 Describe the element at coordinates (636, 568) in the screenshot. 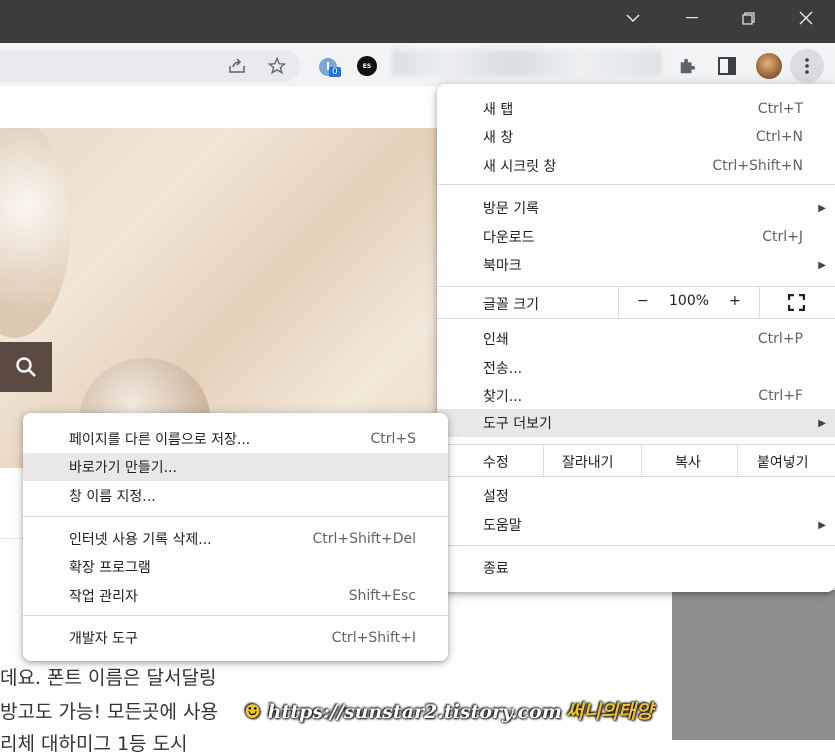

I see `menu-item-exit: 종료` at that location.